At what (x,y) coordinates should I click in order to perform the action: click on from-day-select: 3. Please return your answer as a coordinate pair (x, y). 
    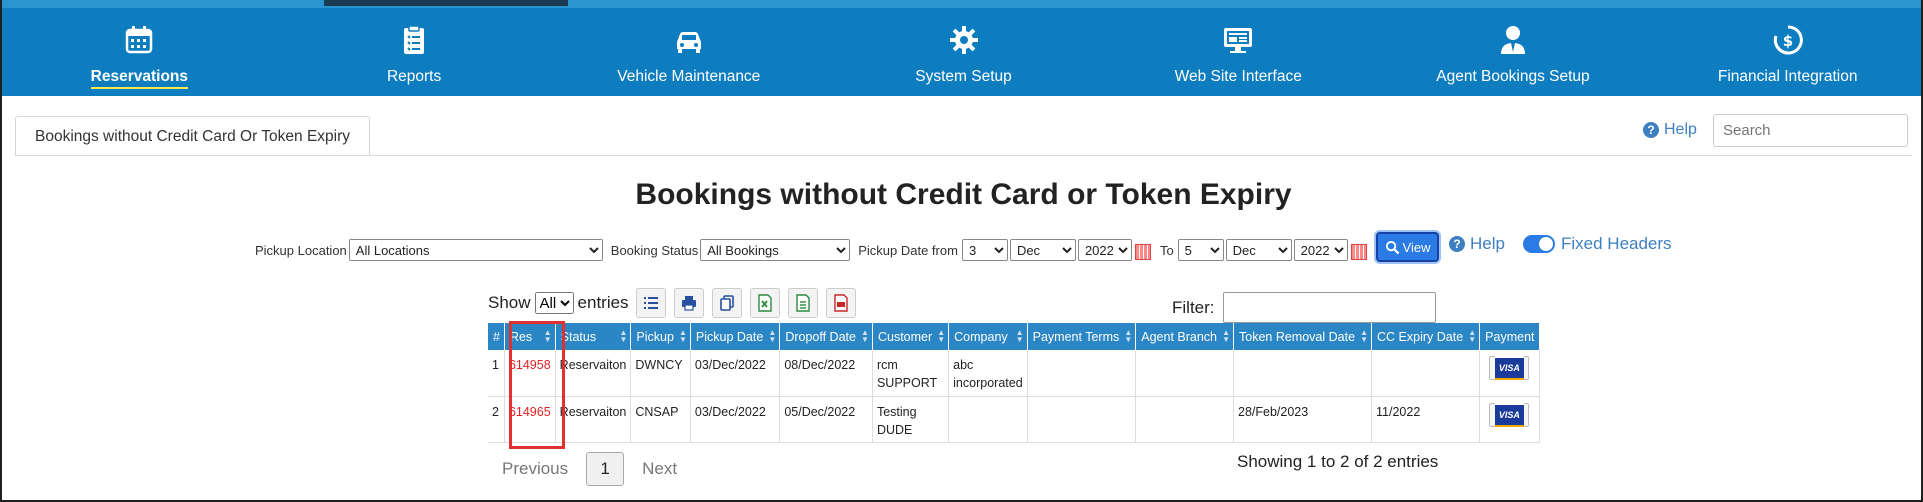
    Looking at the image, I should click on (984, 250).